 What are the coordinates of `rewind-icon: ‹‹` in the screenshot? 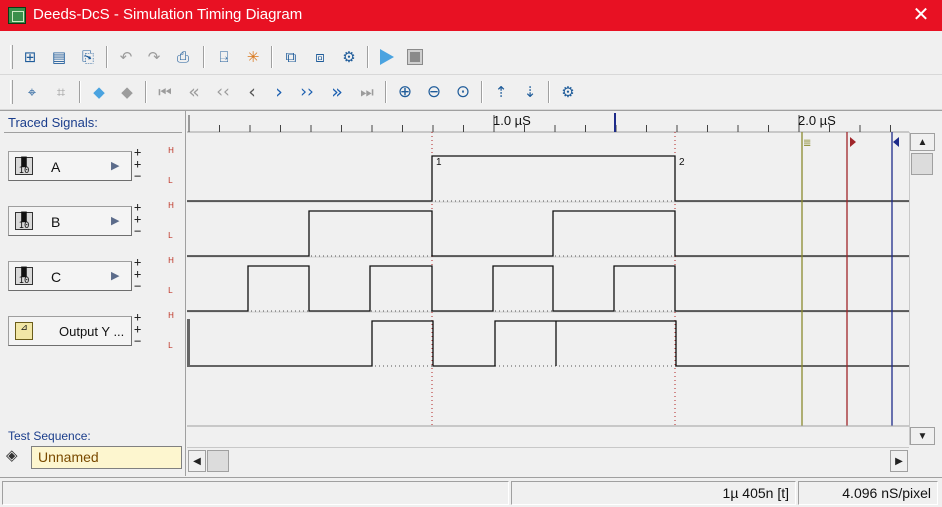 It's located at (223, 92).